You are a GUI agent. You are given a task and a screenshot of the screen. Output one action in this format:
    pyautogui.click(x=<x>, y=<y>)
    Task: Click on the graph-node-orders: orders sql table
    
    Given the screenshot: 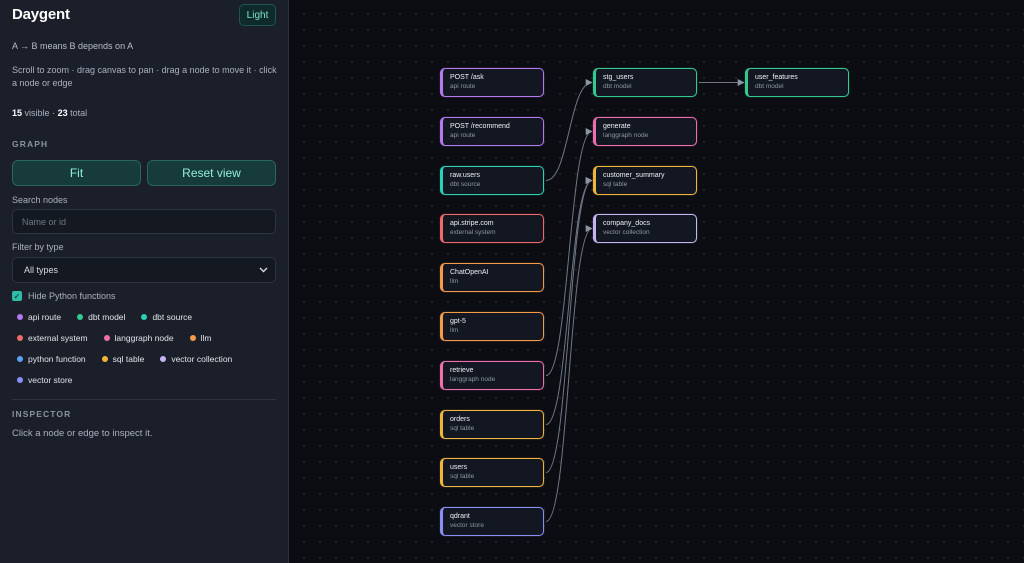 What is the action you would take?
    pyautogui.click(x=492, y=424)
    